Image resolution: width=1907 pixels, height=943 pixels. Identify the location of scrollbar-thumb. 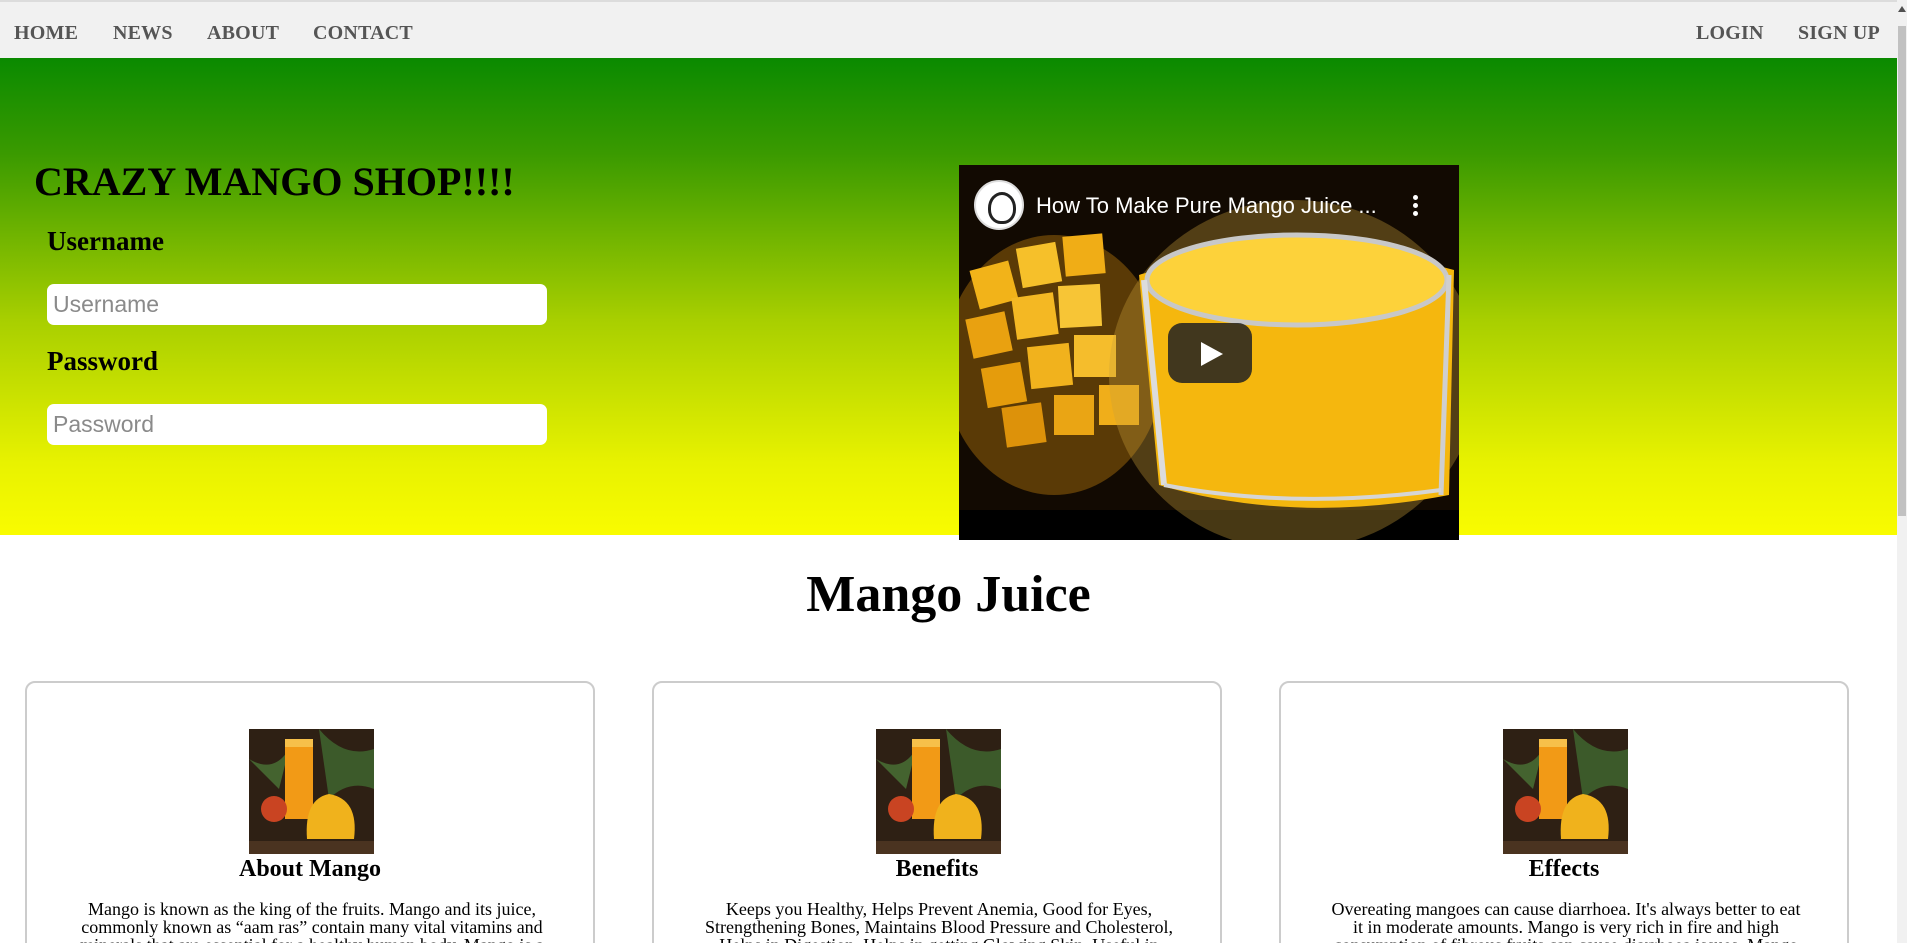
(1902, 271).